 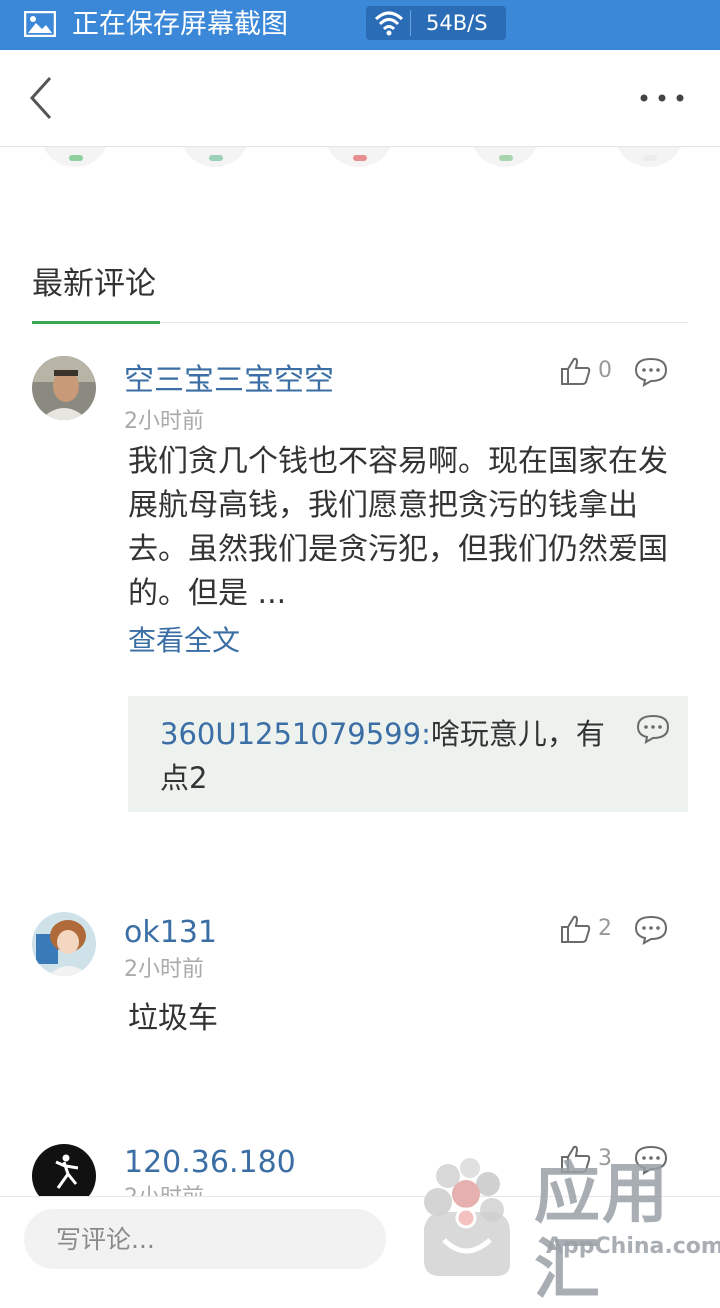 I want to click on latest-comments-tab: 最新评论, so click(x=94, y=284).